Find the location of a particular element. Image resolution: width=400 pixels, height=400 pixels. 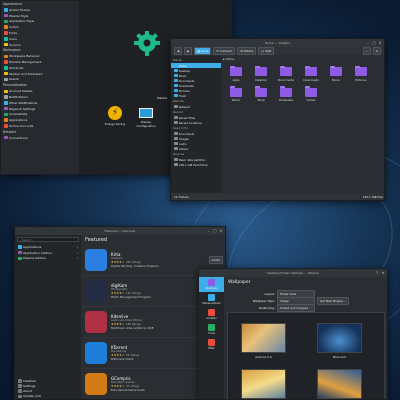

folder-item: Vidoes is located at coordinates (311, 94).